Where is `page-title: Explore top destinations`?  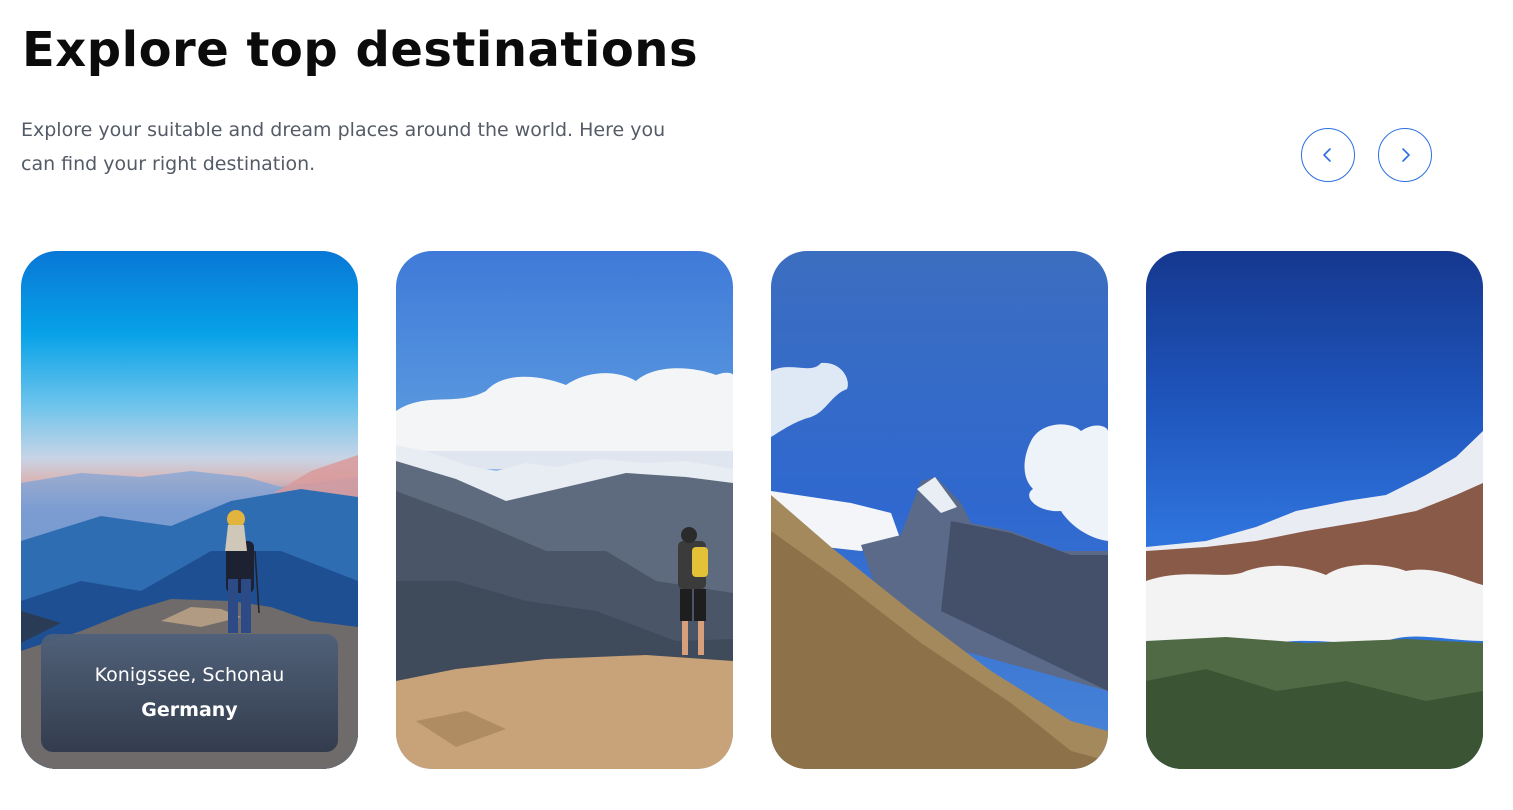 page-title: Explore top destinations is located at coordinates (360, 50).